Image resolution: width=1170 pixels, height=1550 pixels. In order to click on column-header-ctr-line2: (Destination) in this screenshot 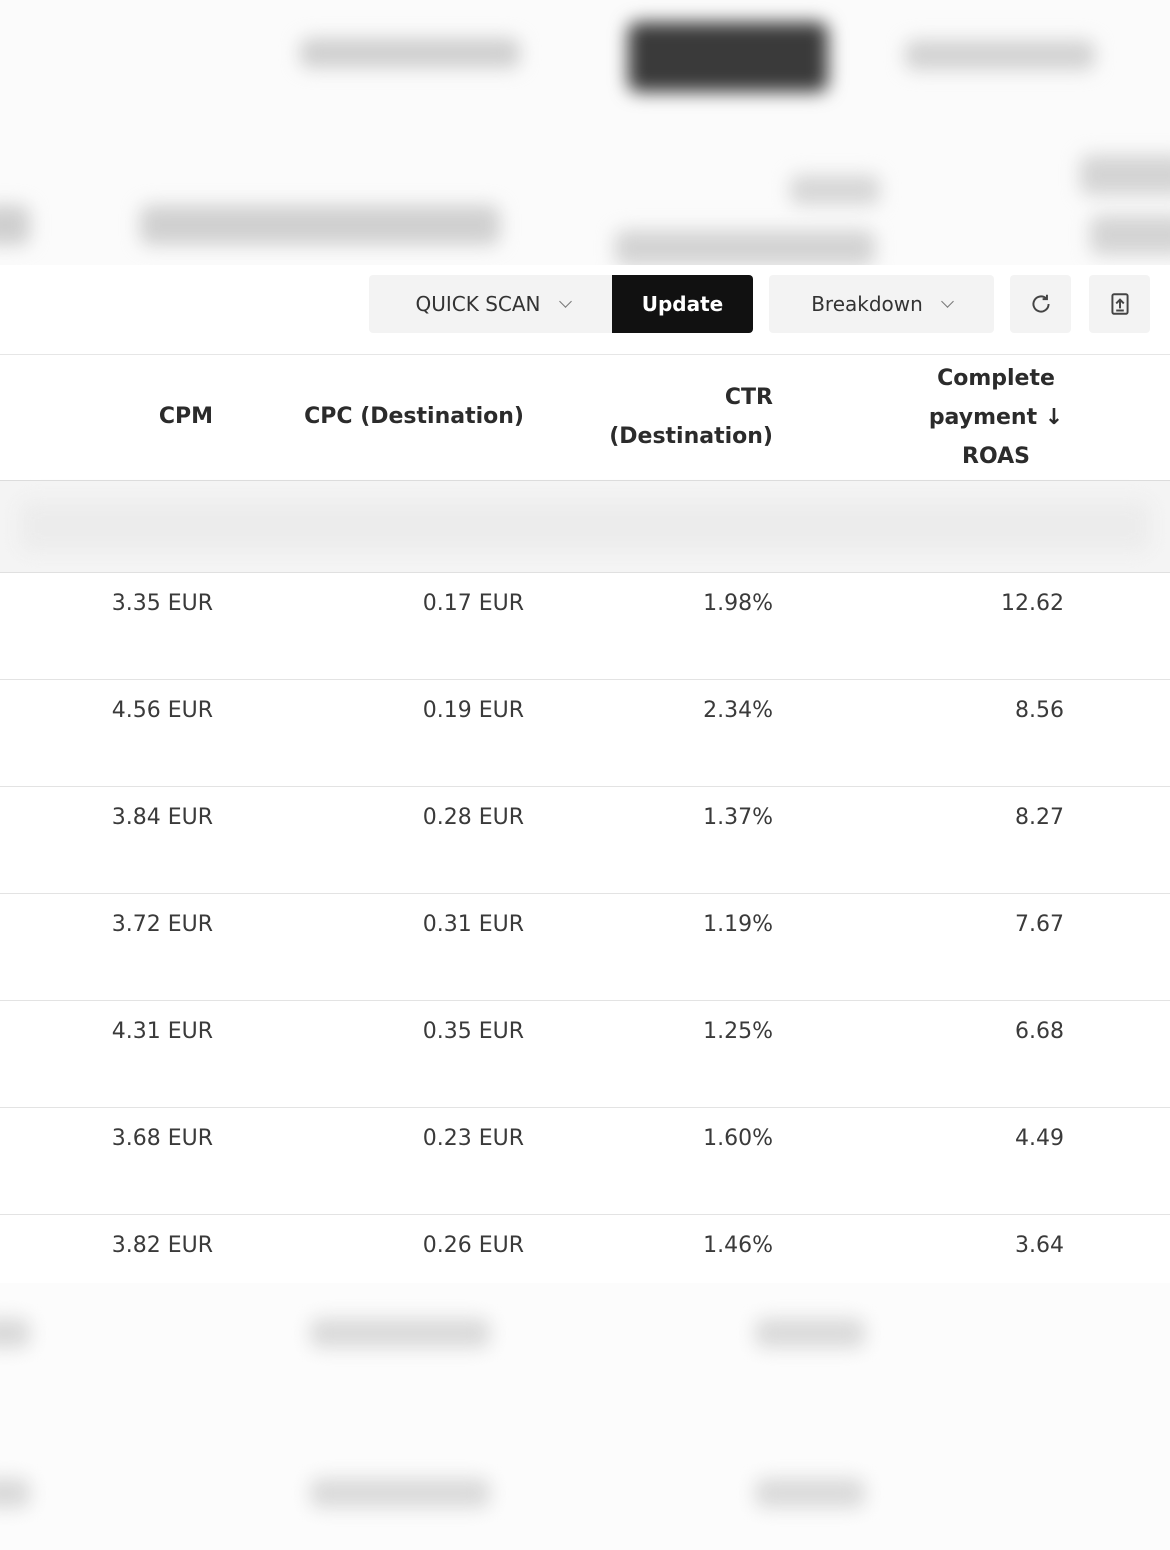, I will do `click(691, 436)`.